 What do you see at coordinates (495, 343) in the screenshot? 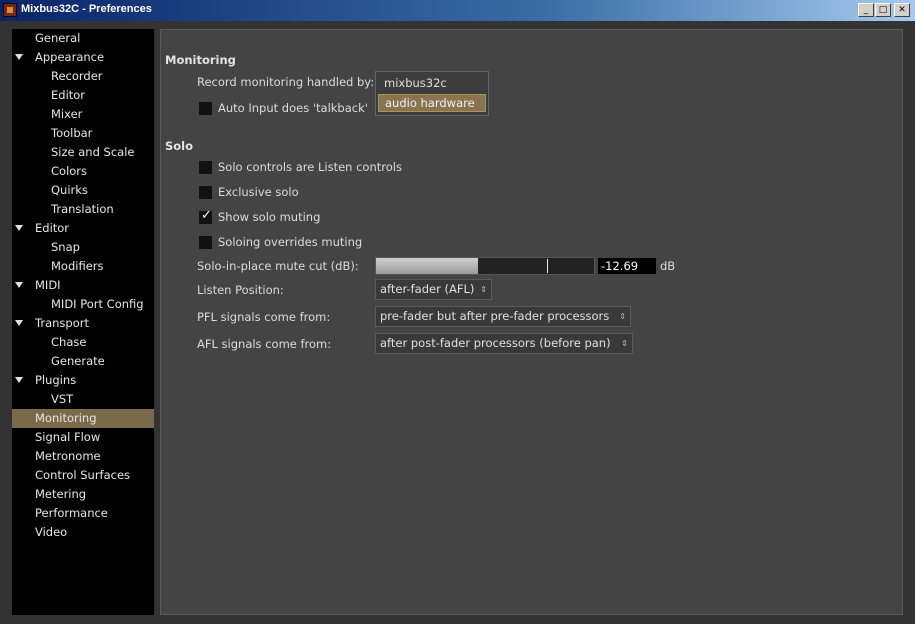
I see `afl-value: after post-fader processors (before pan)` at bounding box center [495, 343].